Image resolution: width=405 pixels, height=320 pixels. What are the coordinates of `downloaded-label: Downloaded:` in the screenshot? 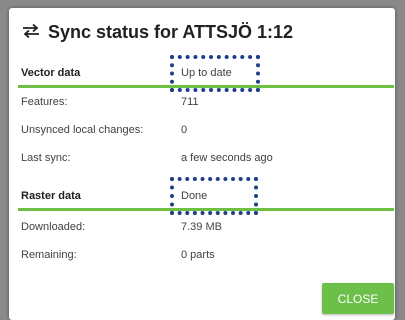 It's located at (53, 227).